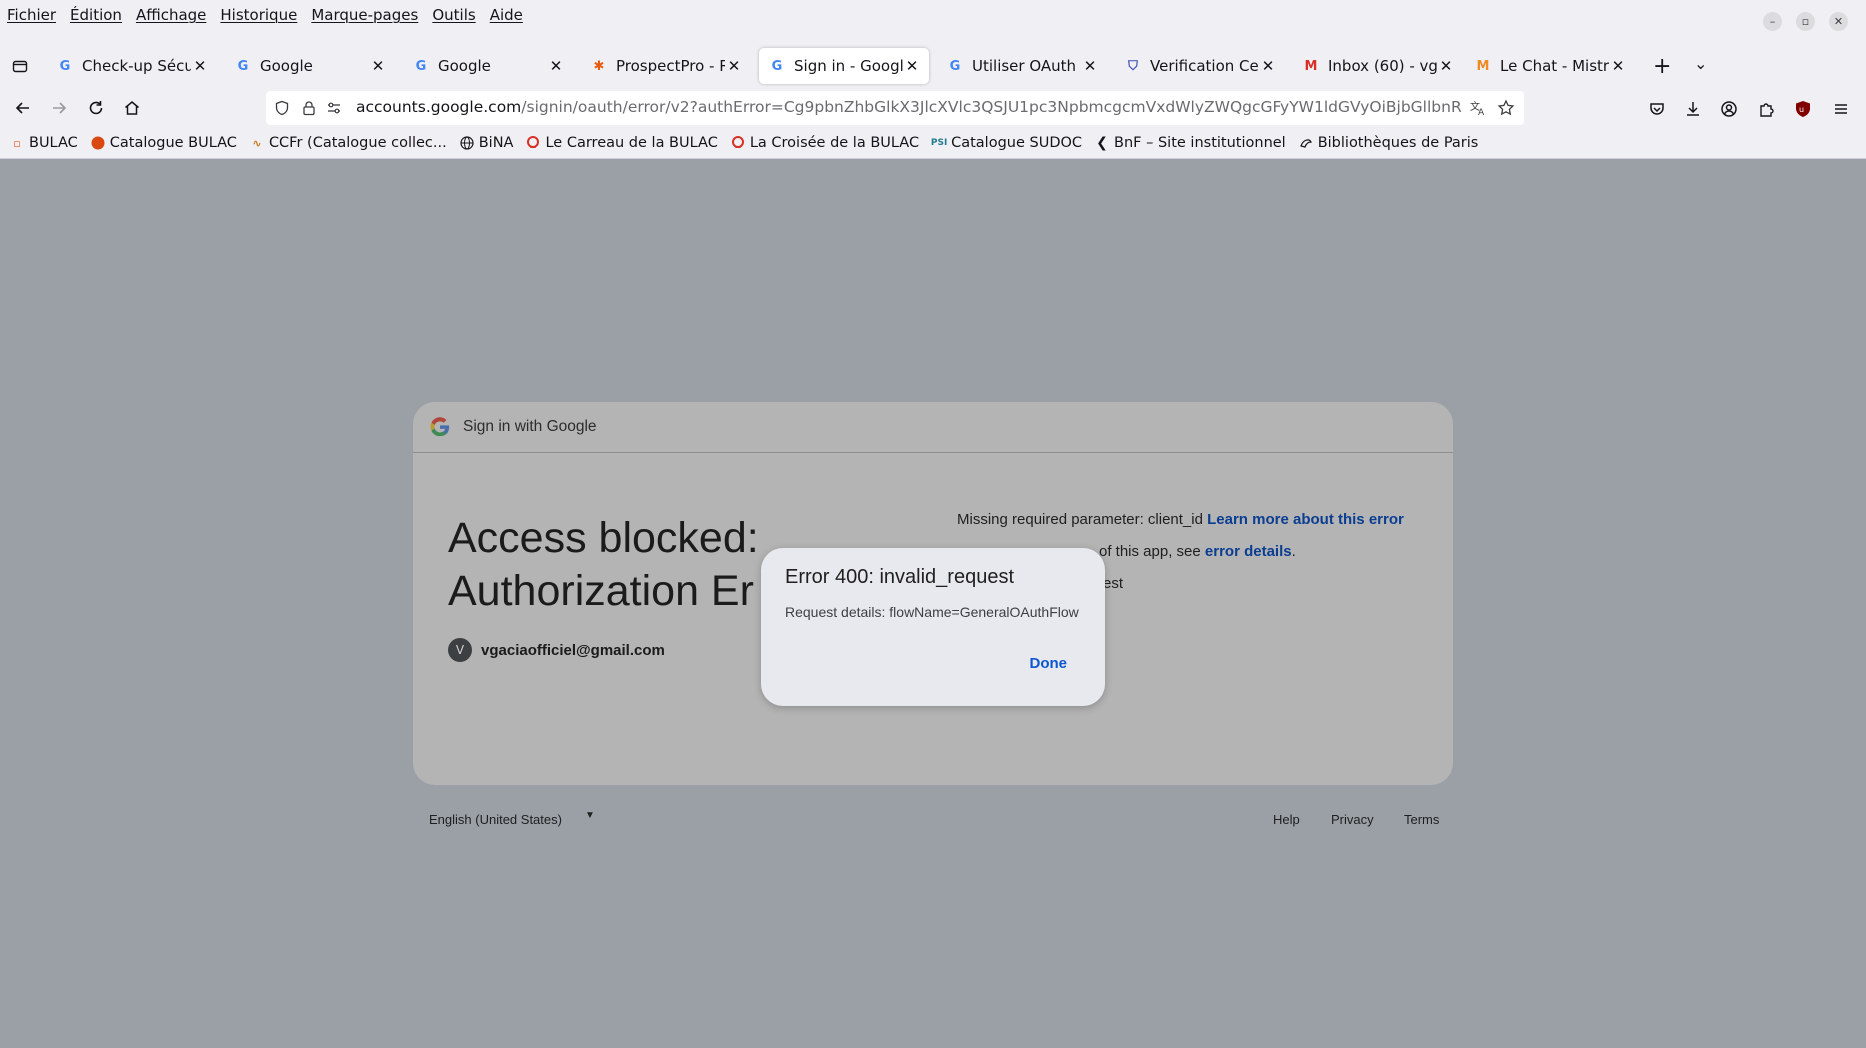  Describe the element at coordinates (136, 66) in the screenshot. I see `tab-title: Check-up Sécurité` at that location.